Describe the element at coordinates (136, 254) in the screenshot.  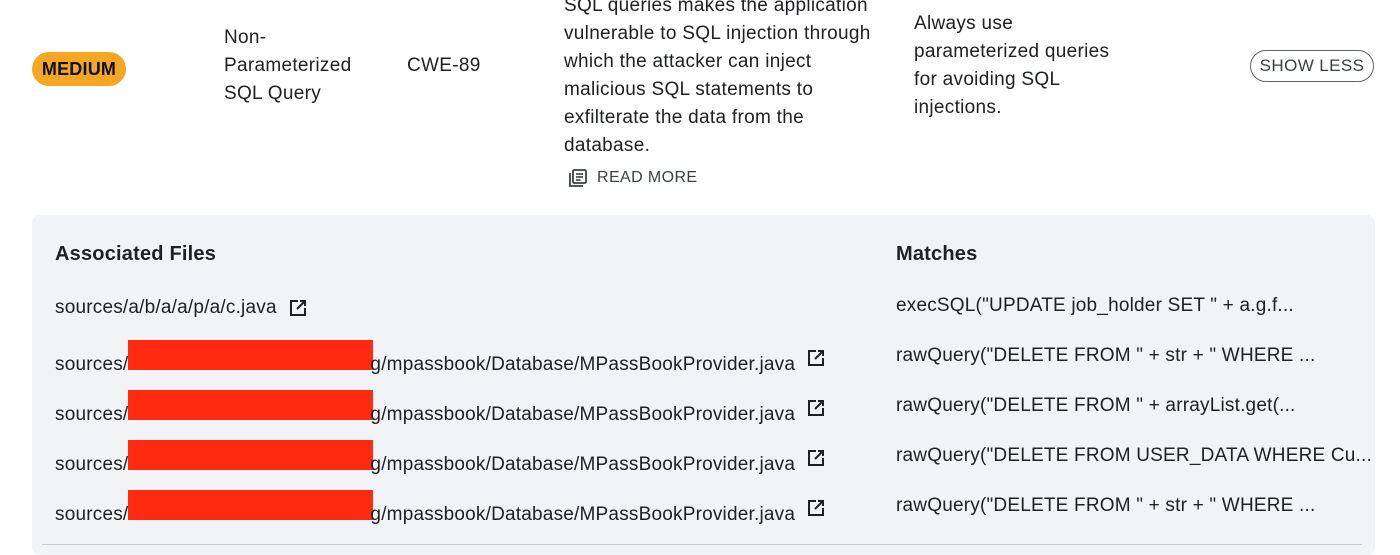
I see `associated-files-header: Associated Files` at that location.